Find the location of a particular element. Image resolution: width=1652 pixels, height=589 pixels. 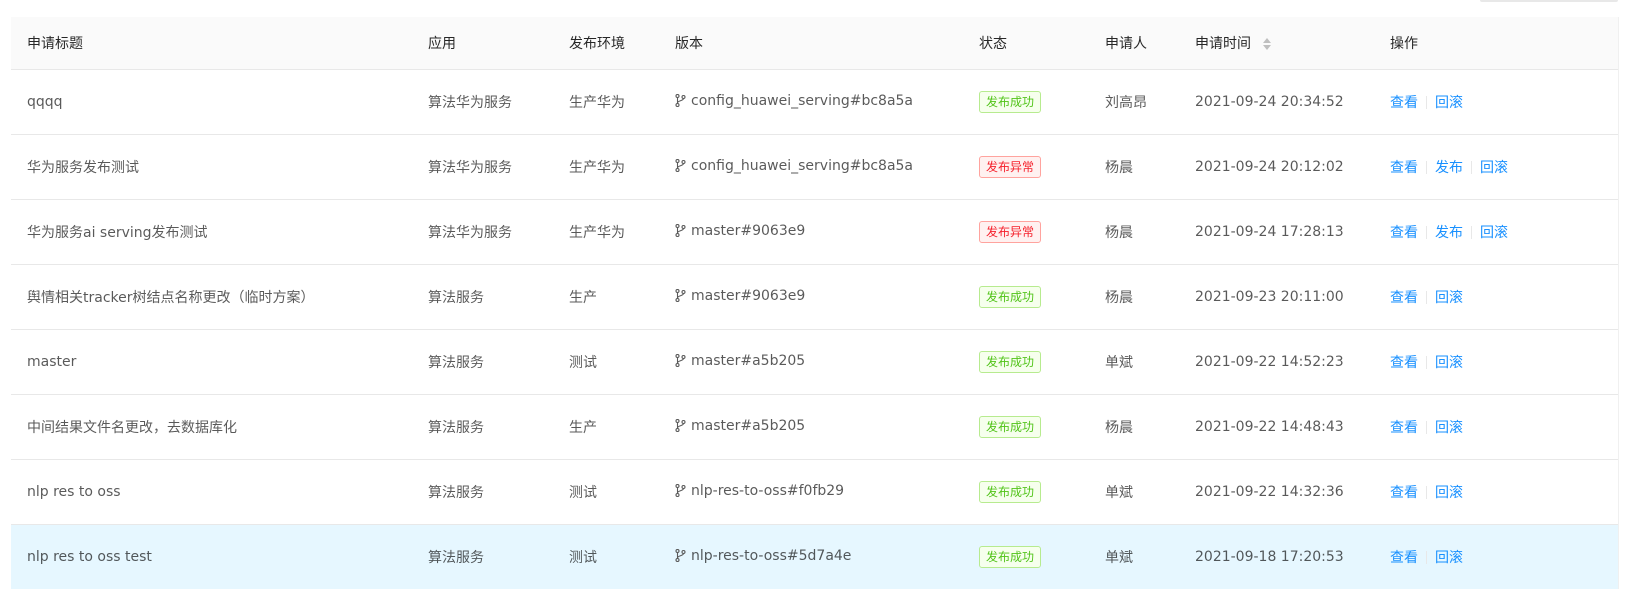

column-header-env: 发布环境 is located at coordinates (606, 43).